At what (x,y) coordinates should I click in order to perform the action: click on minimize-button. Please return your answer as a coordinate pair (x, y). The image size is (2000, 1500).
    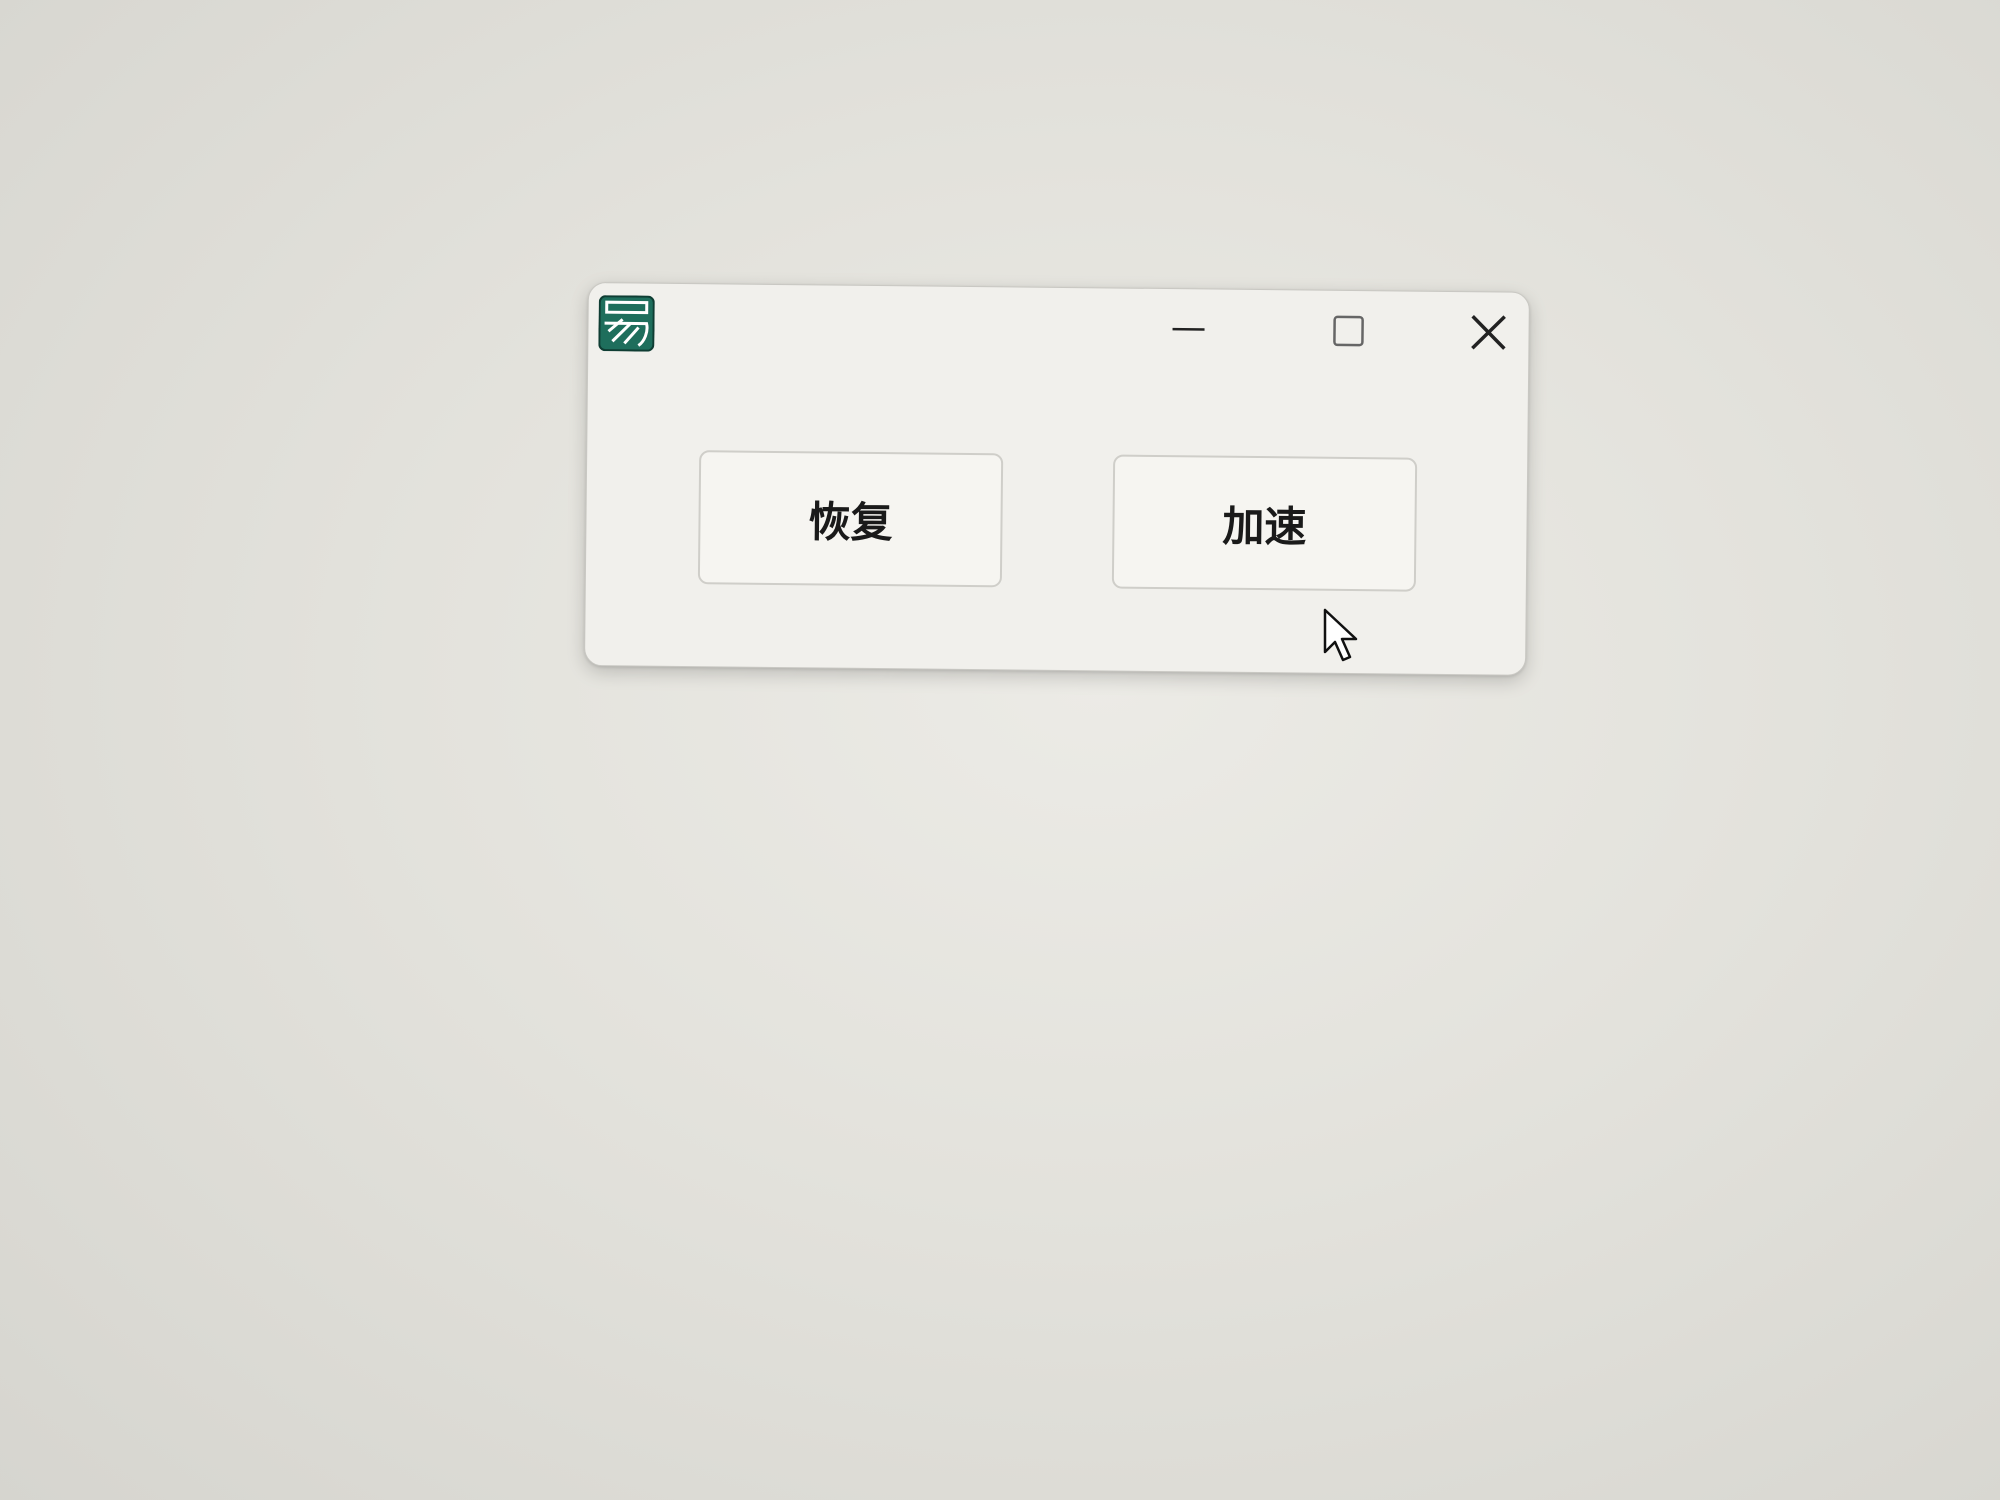
    Looking at the image, I should click on (1188, 329).